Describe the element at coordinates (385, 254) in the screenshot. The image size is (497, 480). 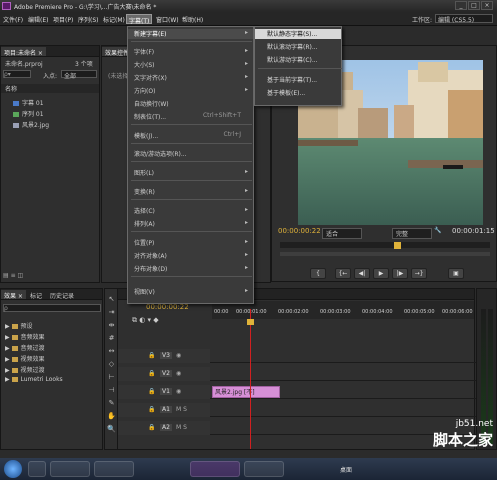
I see `zoom-bar` at that location.